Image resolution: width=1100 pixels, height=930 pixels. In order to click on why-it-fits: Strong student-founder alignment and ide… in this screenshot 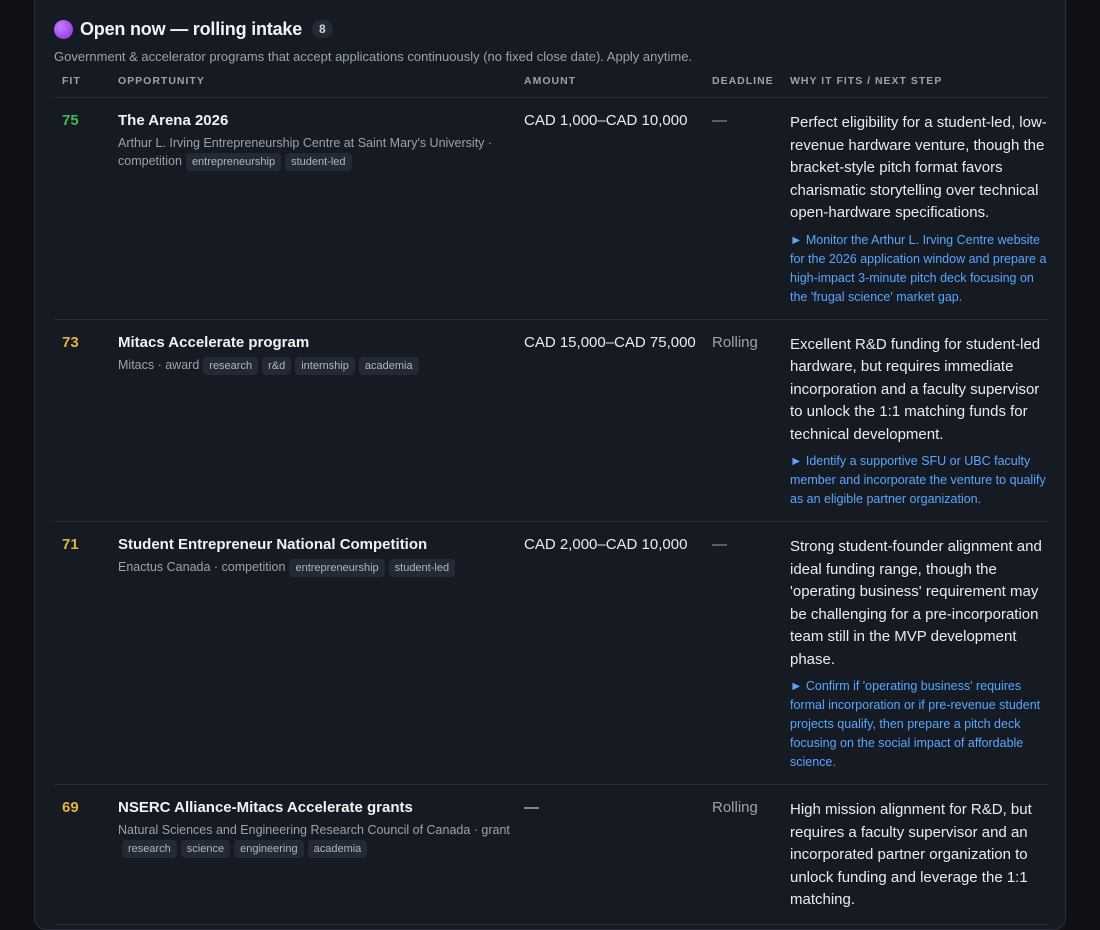, I will do `click(916, 603)`.